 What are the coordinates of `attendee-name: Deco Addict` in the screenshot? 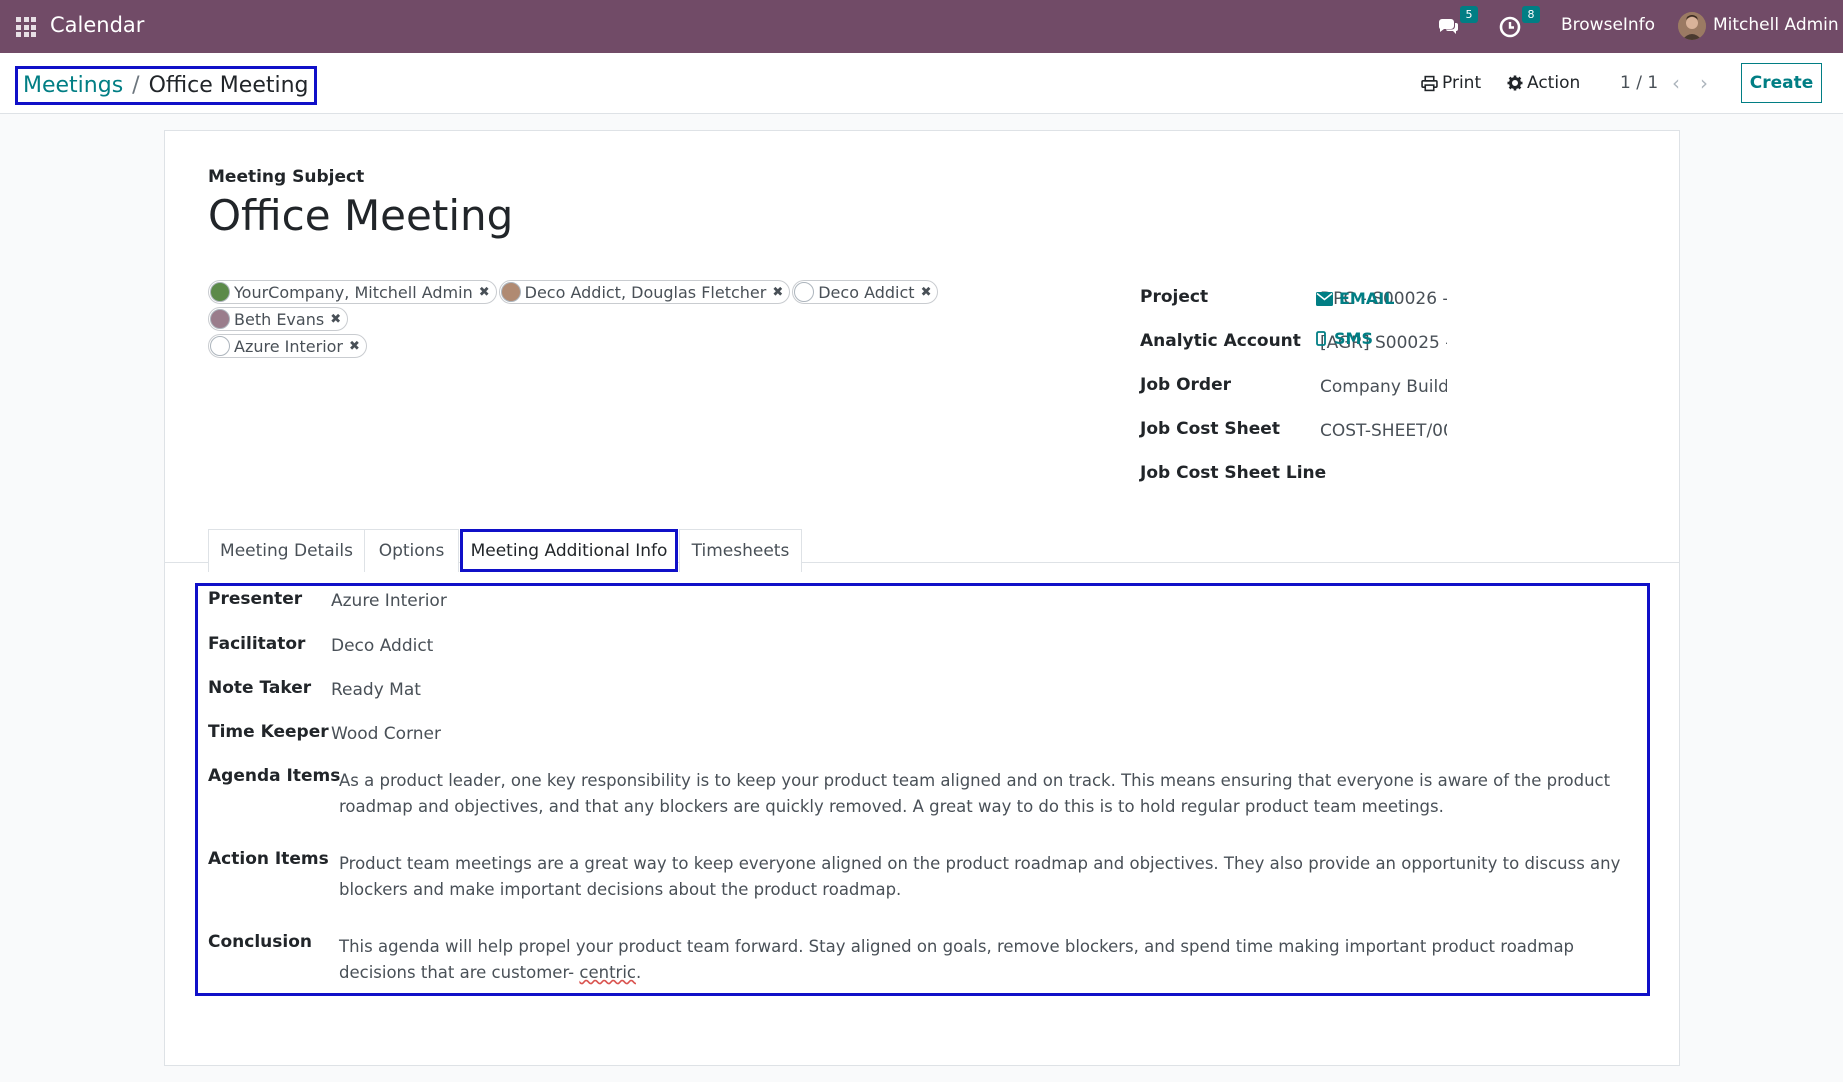 It's located at (866, 292).